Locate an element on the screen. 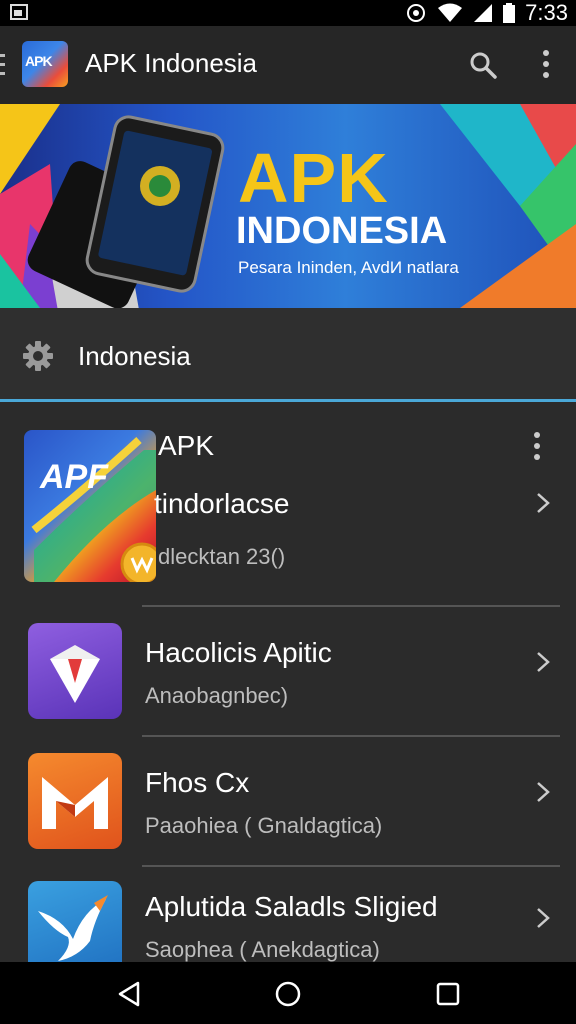 The image size is (576, 1024). app-logo: APK is located at coordinates (45, 64).